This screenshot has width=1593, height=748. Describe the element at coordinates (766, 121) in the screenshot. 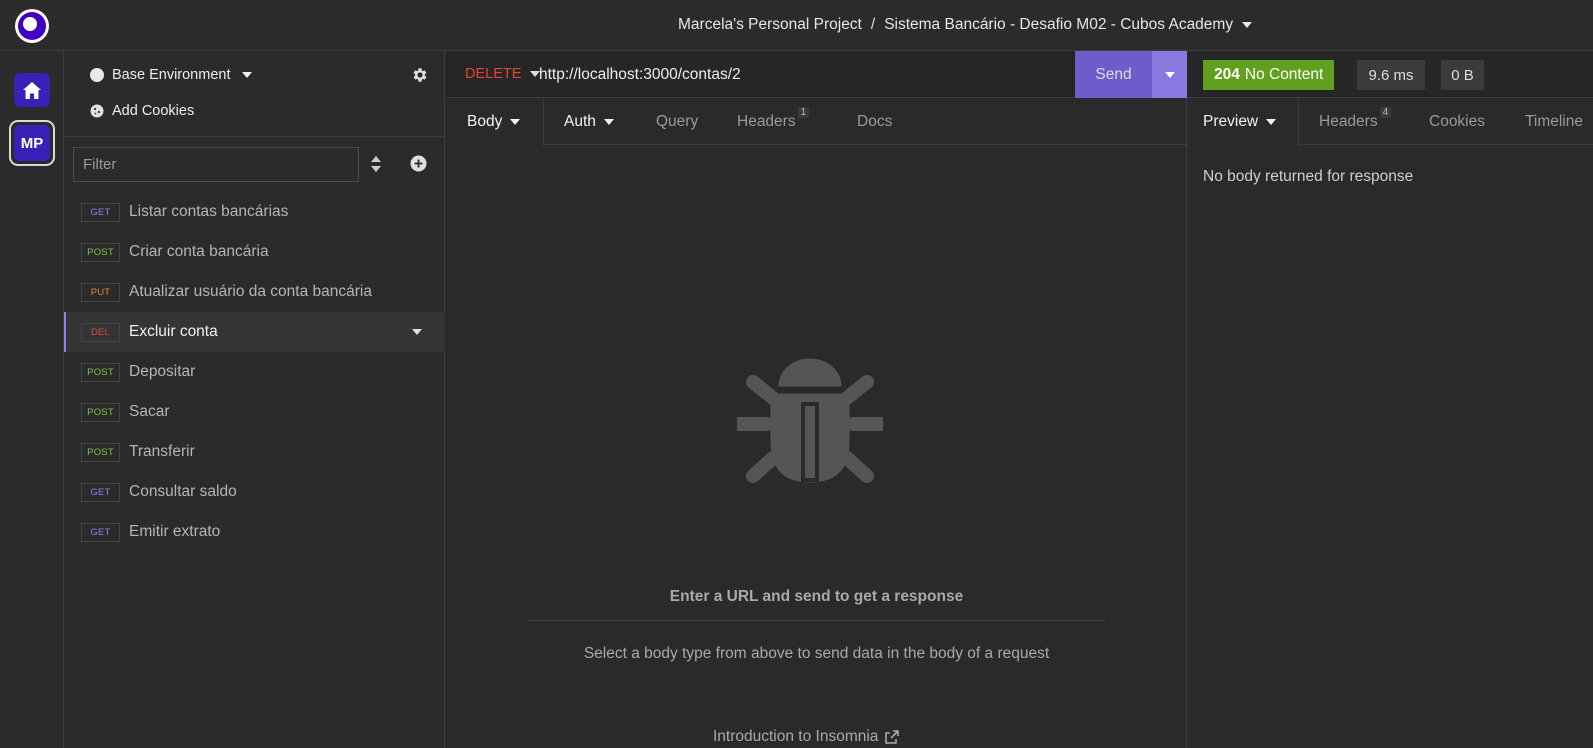

I see `tab-headers-label: Headers` at that location.